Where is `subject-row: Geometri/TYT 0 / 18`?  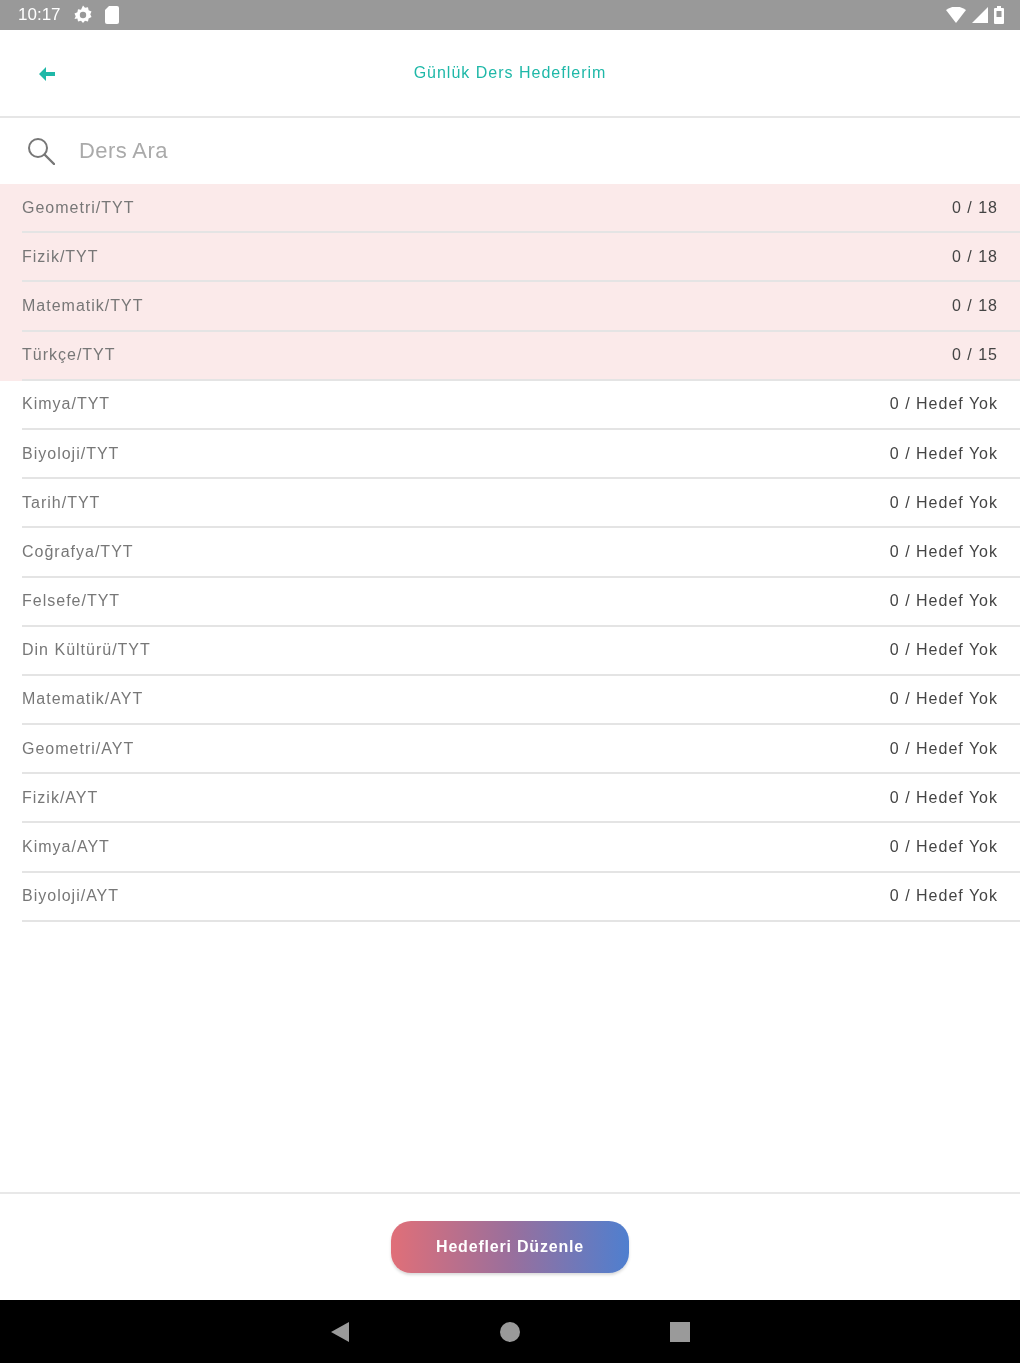
subject-row: Geometri/TYT 0 / 18 is located at coordinates (510, 209).